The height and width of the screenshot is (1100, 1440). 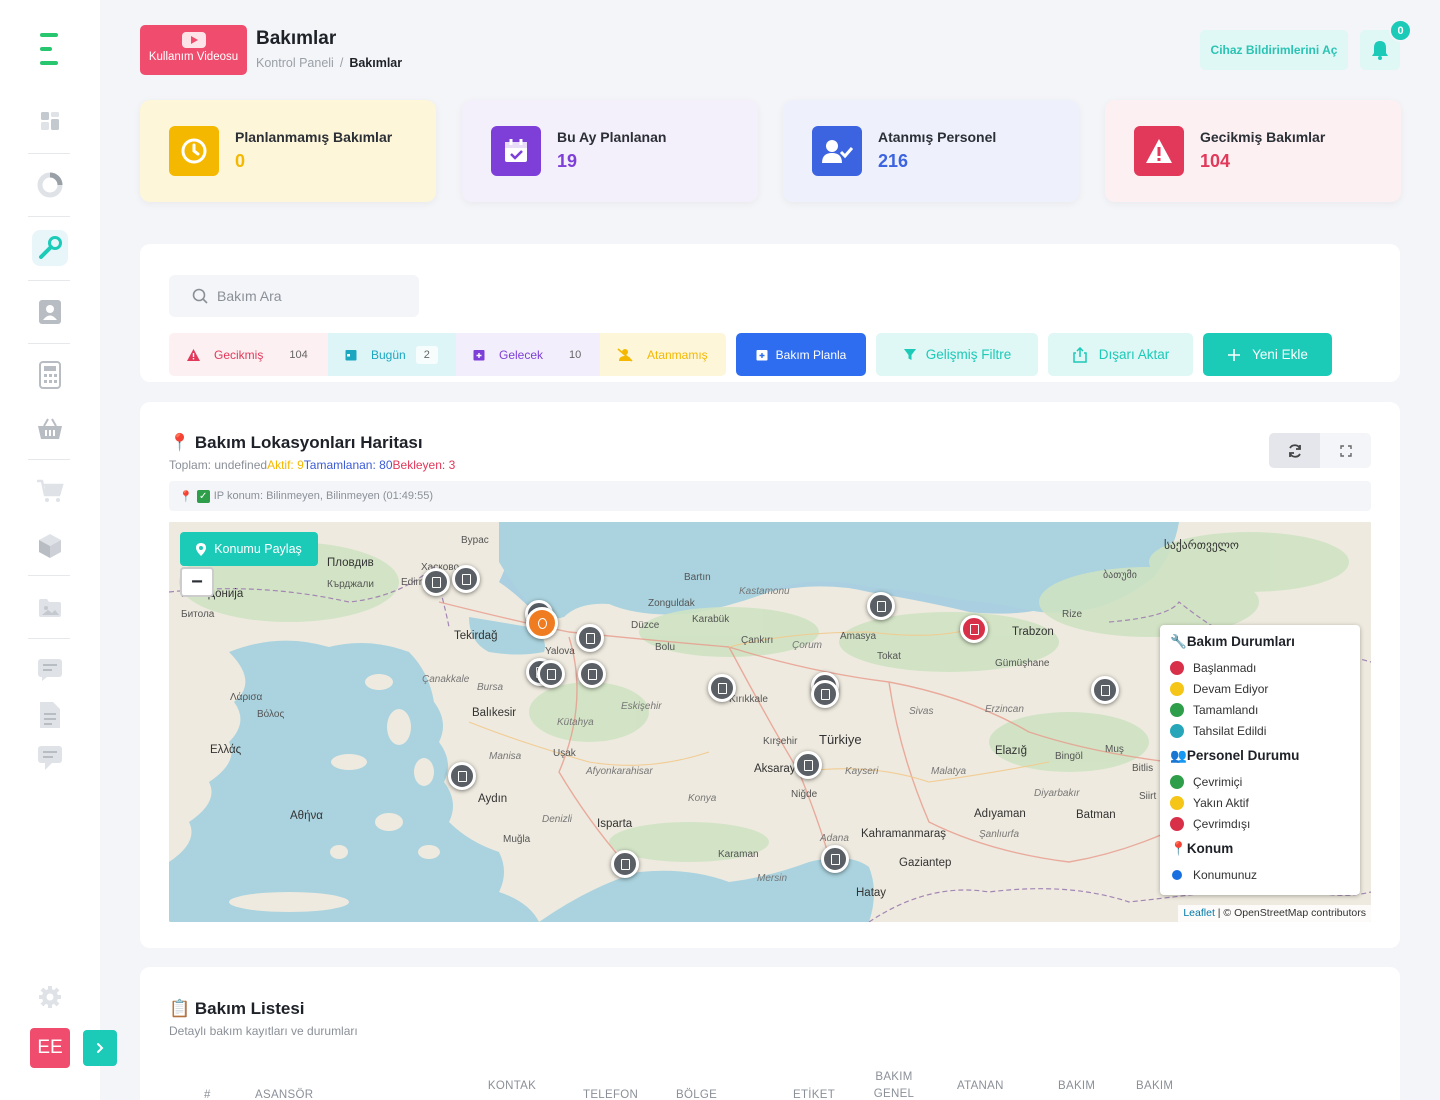 What do you see at coordinates (50, 312) in the screenshot?
I see `contacts-icon` at bounding box center [50, 312].